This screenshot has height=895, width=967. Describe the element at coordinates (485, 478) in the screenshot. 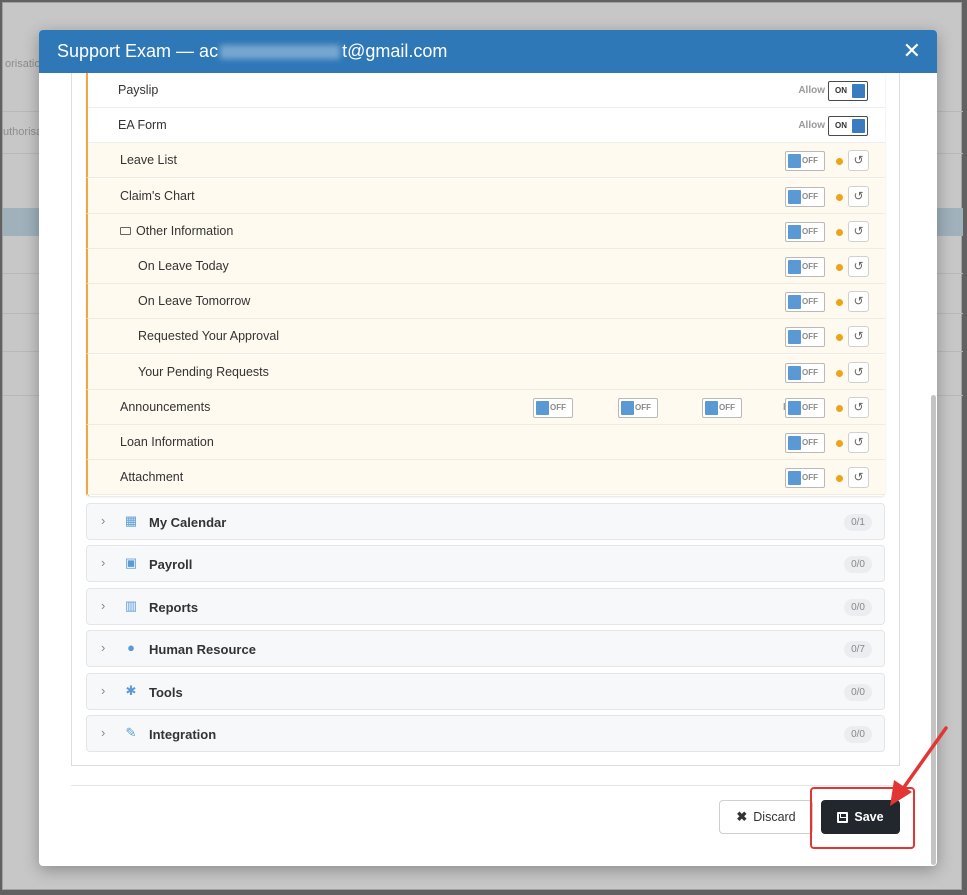

I see `permission-row: AttachmentAllowOFF↺` at that location.